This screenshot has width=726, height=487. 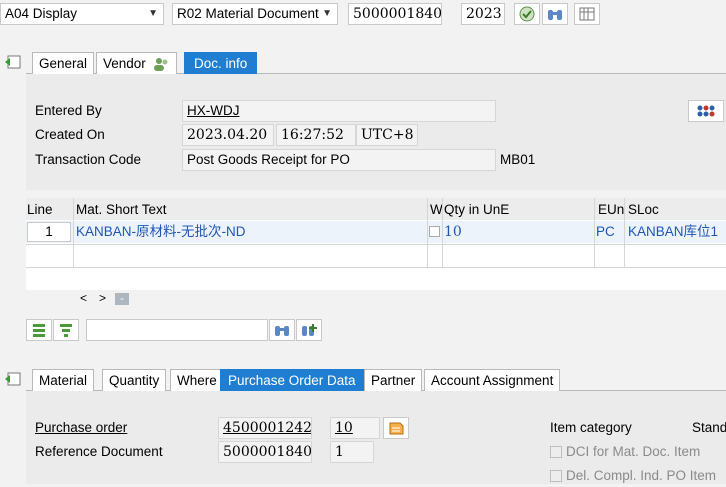 I want to click on item-search-input, so click(x=177, y=330).